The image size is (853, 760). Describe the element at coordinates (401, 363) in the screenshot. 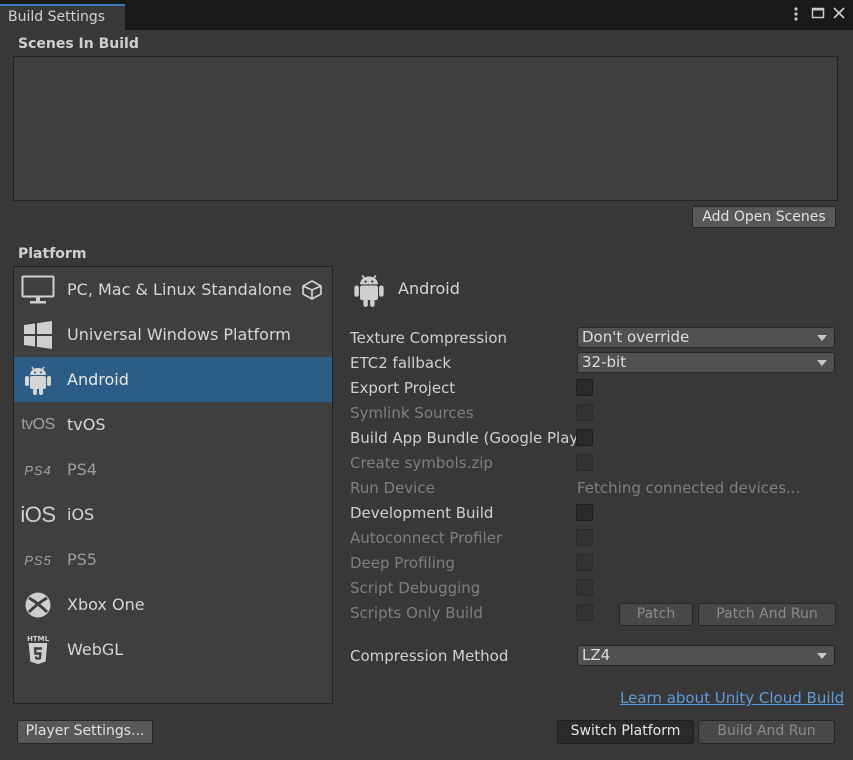

I see `etc2-fallback-label: ETC2 fallback` at that location.